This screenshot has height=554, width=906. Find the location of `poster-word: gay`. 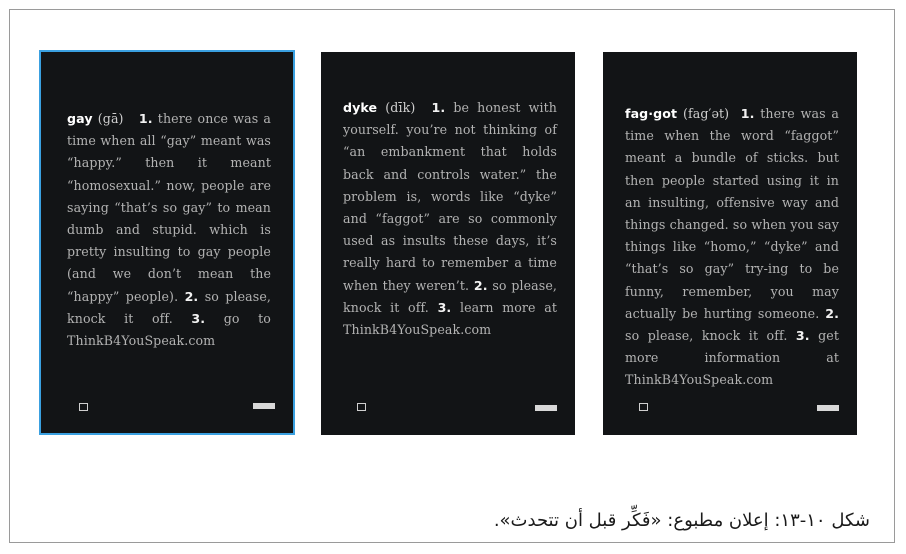

poster-word: gay is located at coordinates (80, 118).